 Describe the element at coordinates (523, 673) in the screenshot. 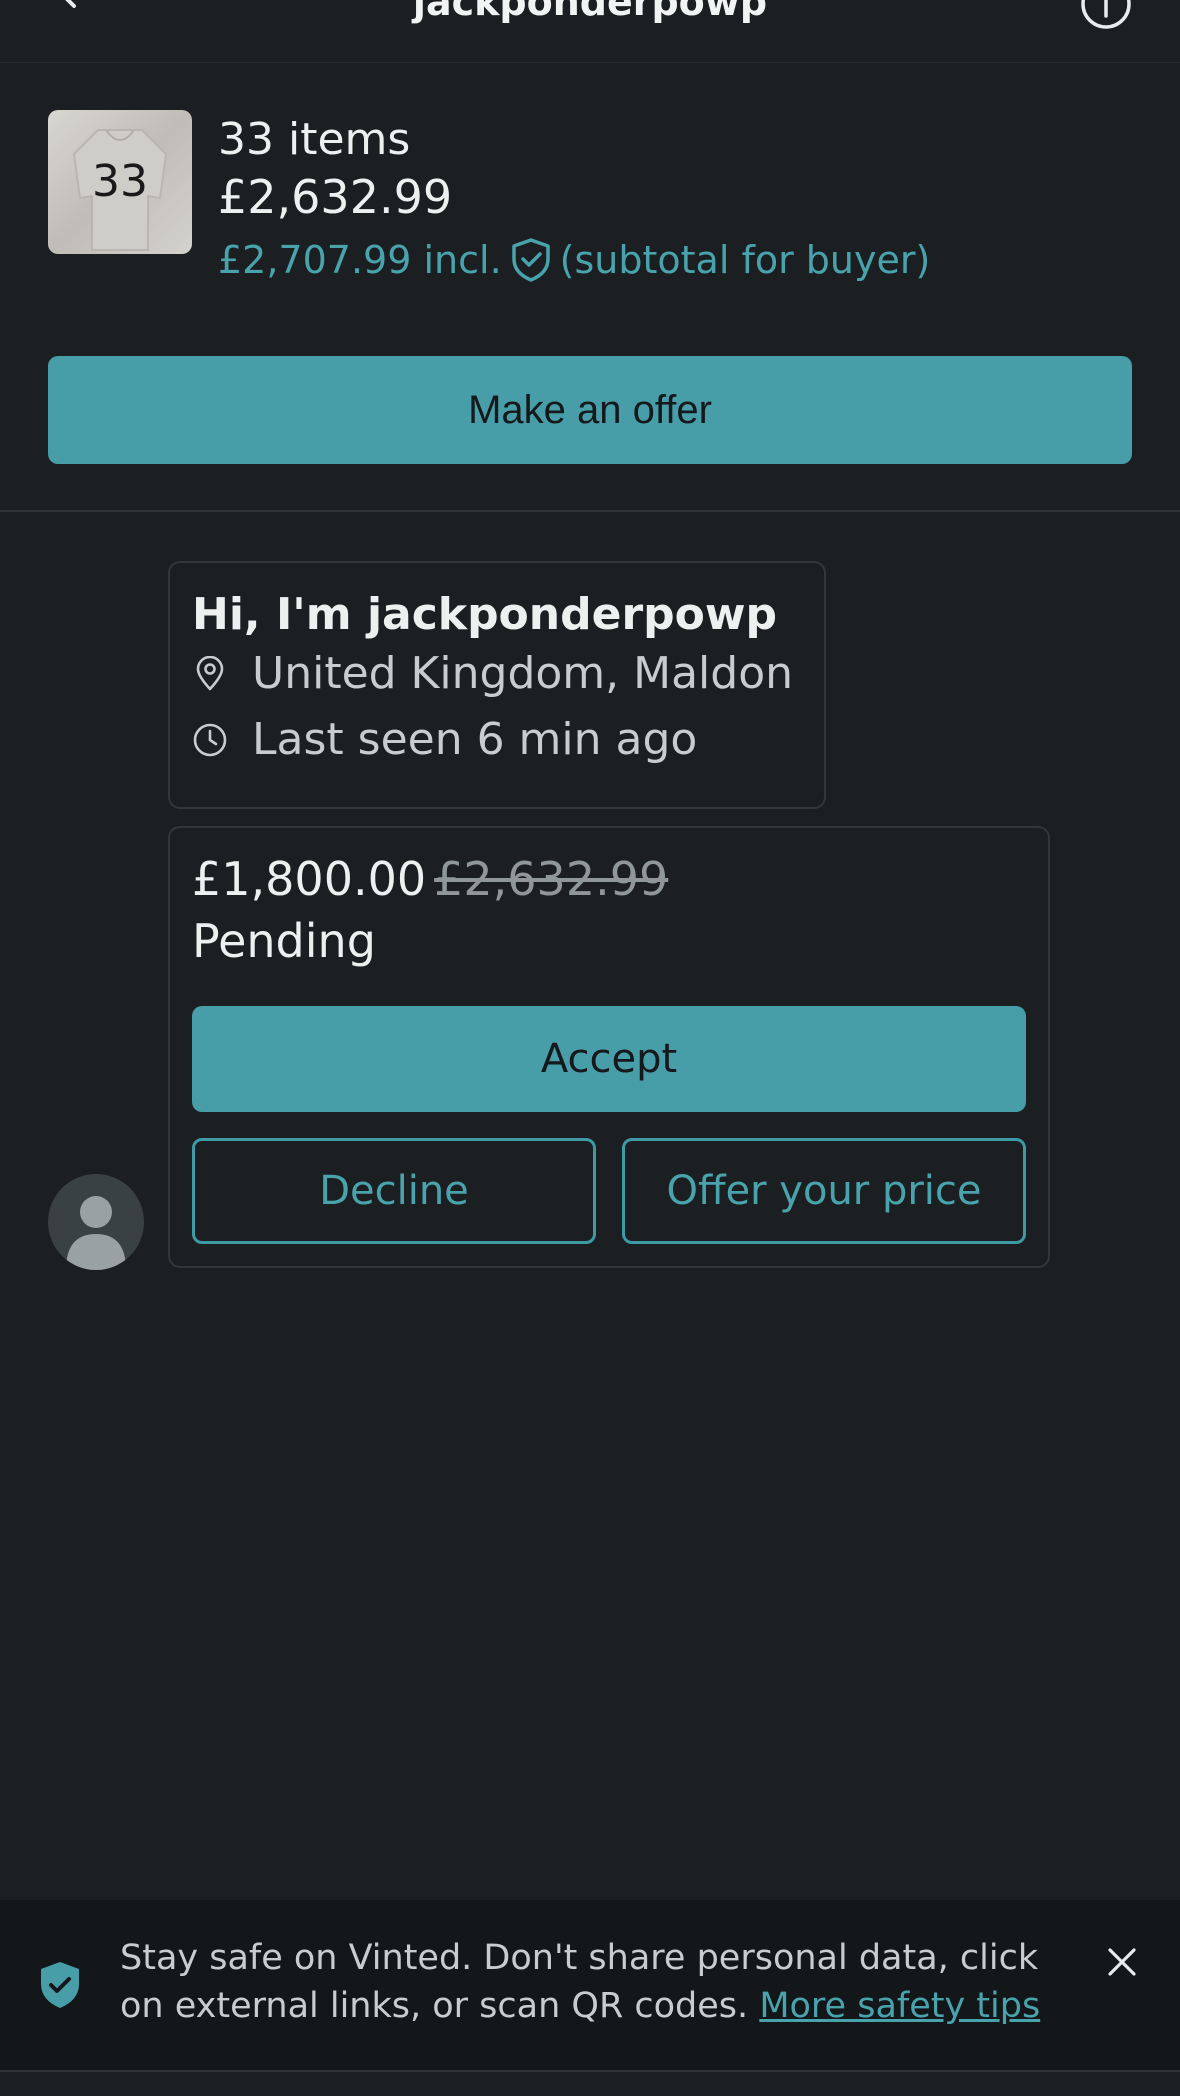

I see `seller-location: United Kingdom, Maldon` at that location.